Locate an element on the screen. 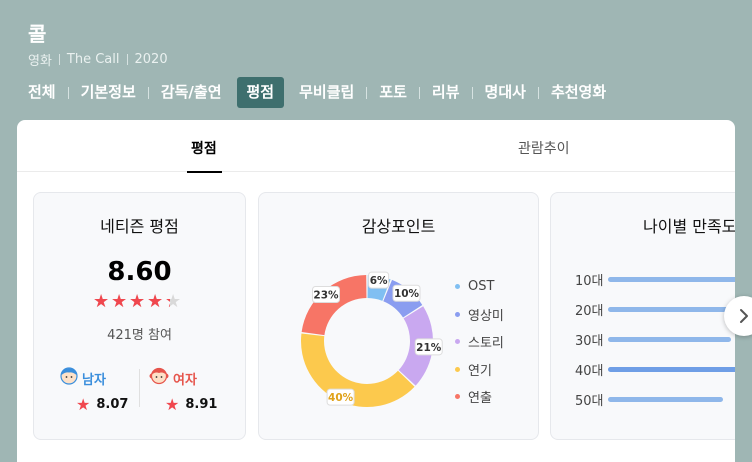 This screenshot has height=462, width=752. female-avatar-icon is located at coordinates (159, 378).